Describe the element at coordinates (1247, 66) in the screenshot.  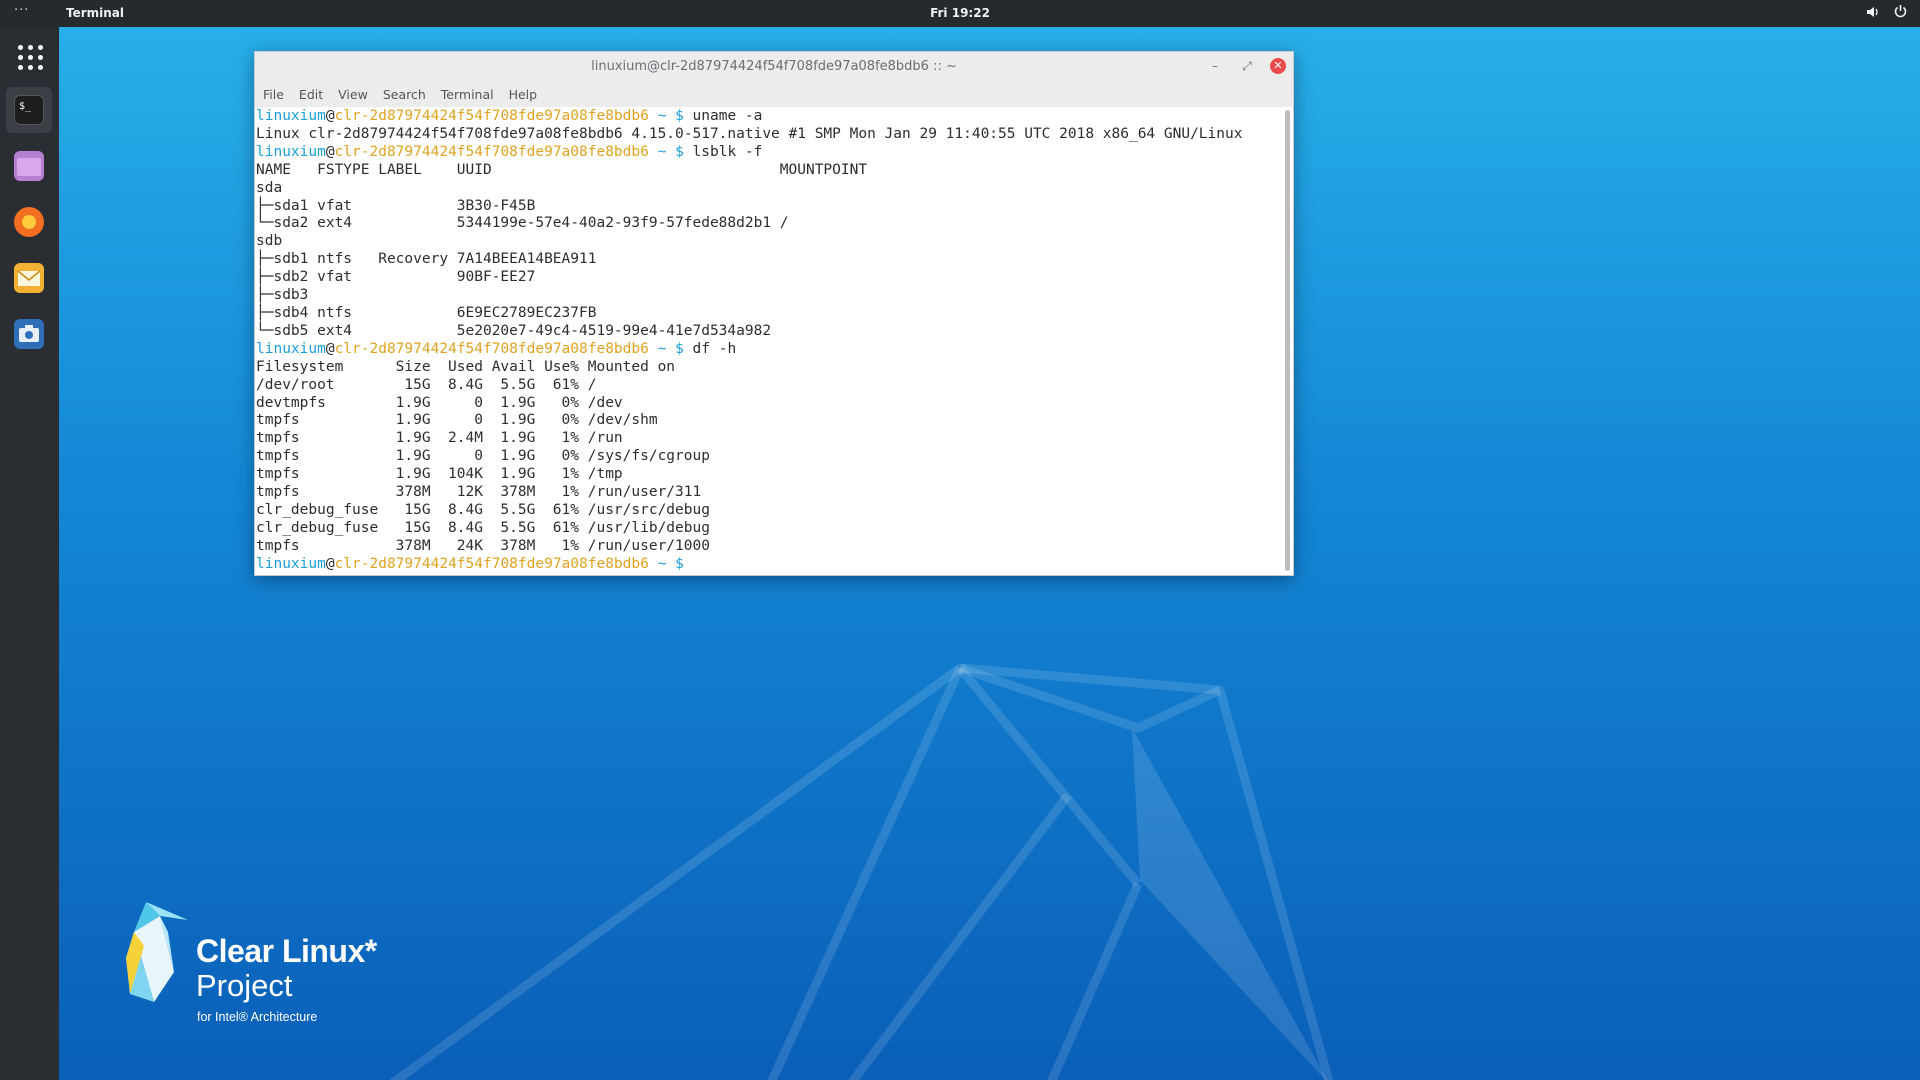
I see `maximize-button: ⤢` at that location.